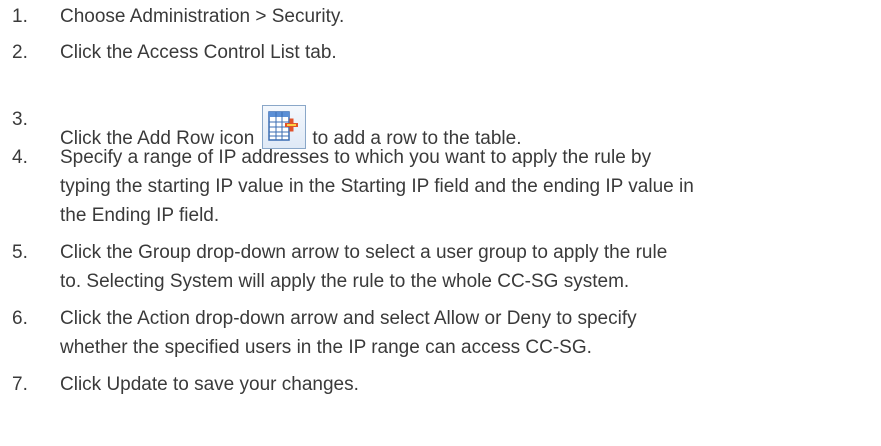 This screenshot has width=881, height=446. I want to click on step-text-line: the Ending IP field., so click(140, 215).